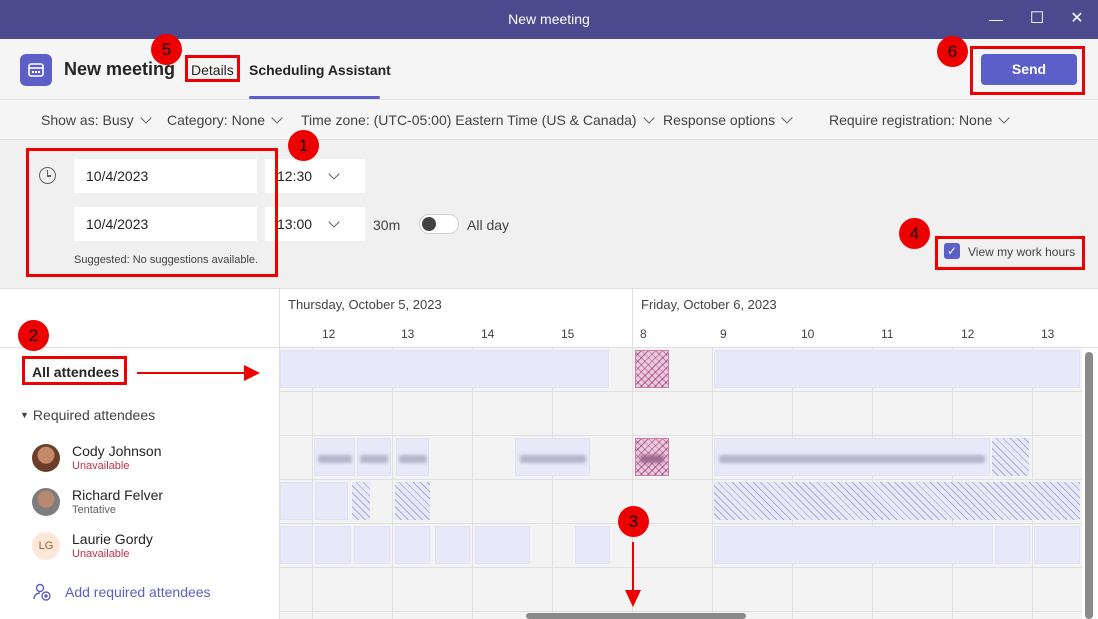 The width and height of the screenshot is (1098, 619). What do you see at coordinates (24, 415) in the screenshot?
I see `caret-down-icon: ▼` at bounding box center [24, 415].